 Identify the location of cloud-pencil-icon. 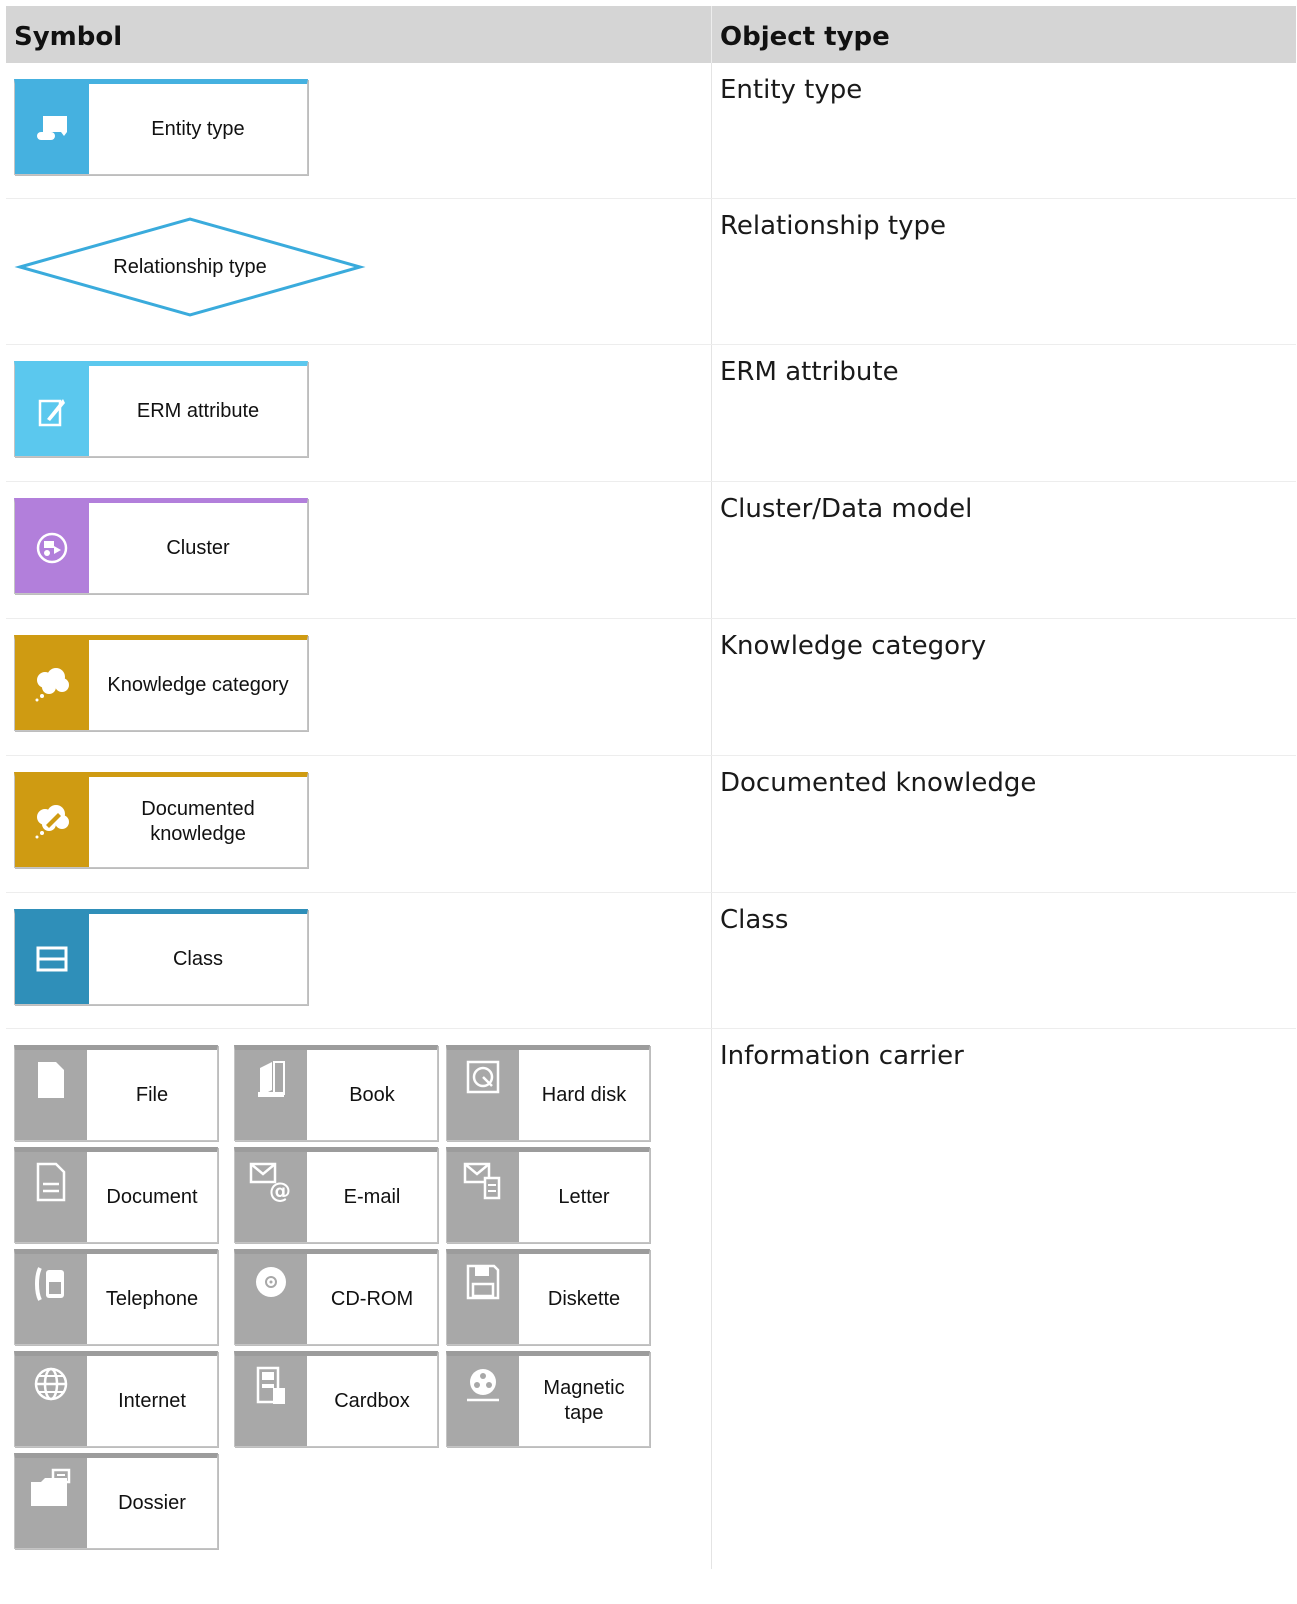
(52, 822).